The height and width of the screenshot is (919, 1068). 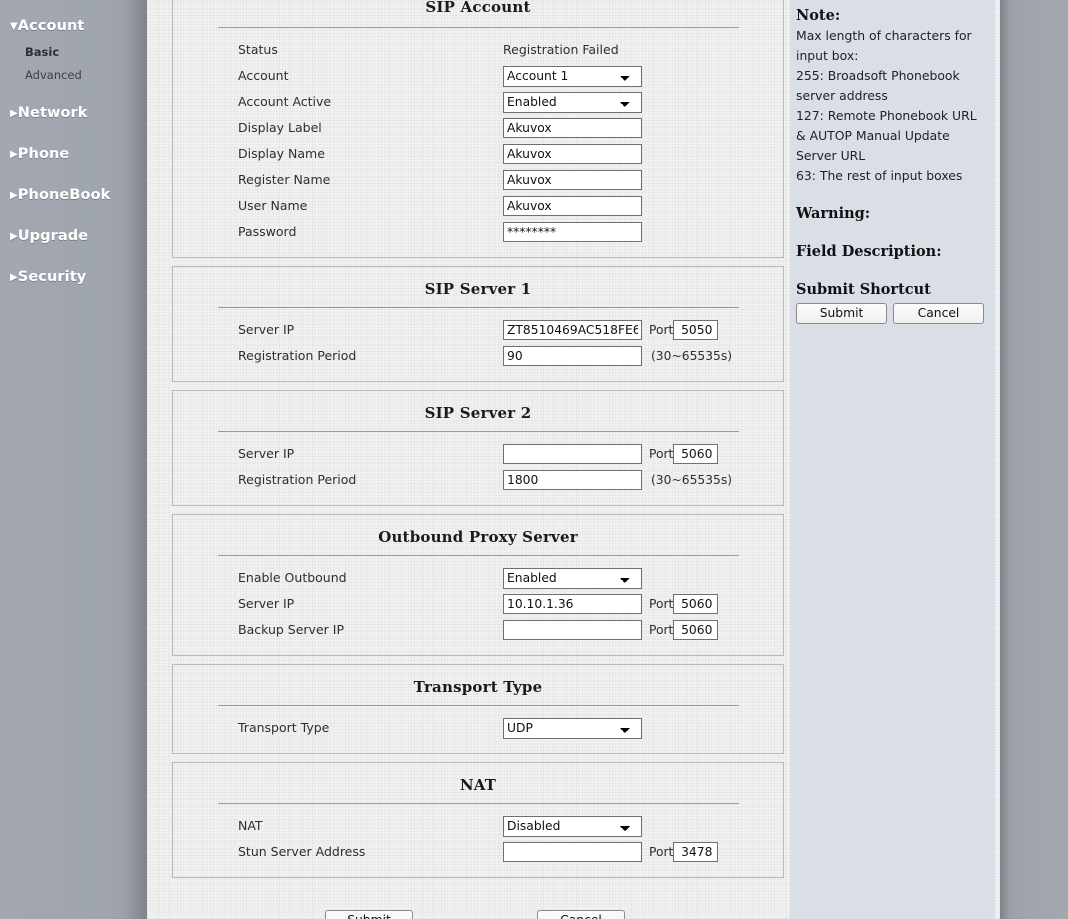 What do you see at coordinates (572, 356) in the screenshot?
I see `reg-period-1-input` at bounding box center [572, 356].